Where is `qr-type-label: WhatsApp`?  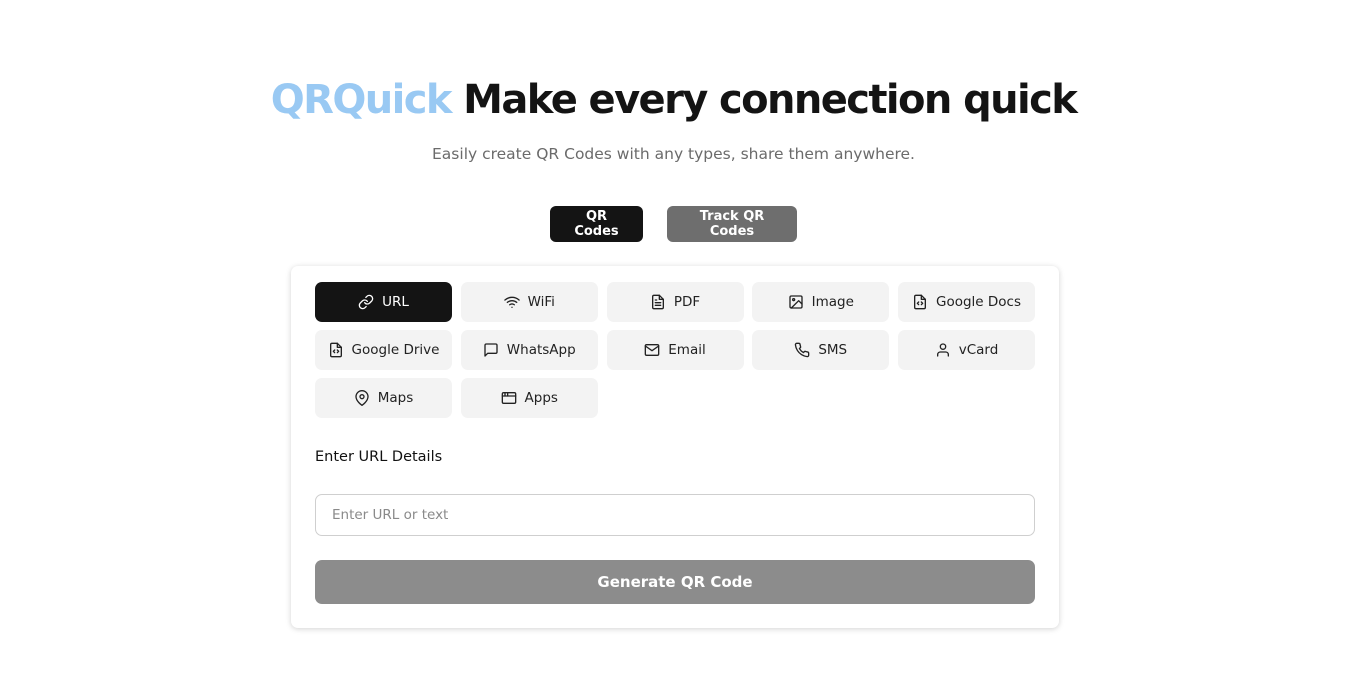 qr-type-label: WhatsApp is located at coordinates (541, 350).